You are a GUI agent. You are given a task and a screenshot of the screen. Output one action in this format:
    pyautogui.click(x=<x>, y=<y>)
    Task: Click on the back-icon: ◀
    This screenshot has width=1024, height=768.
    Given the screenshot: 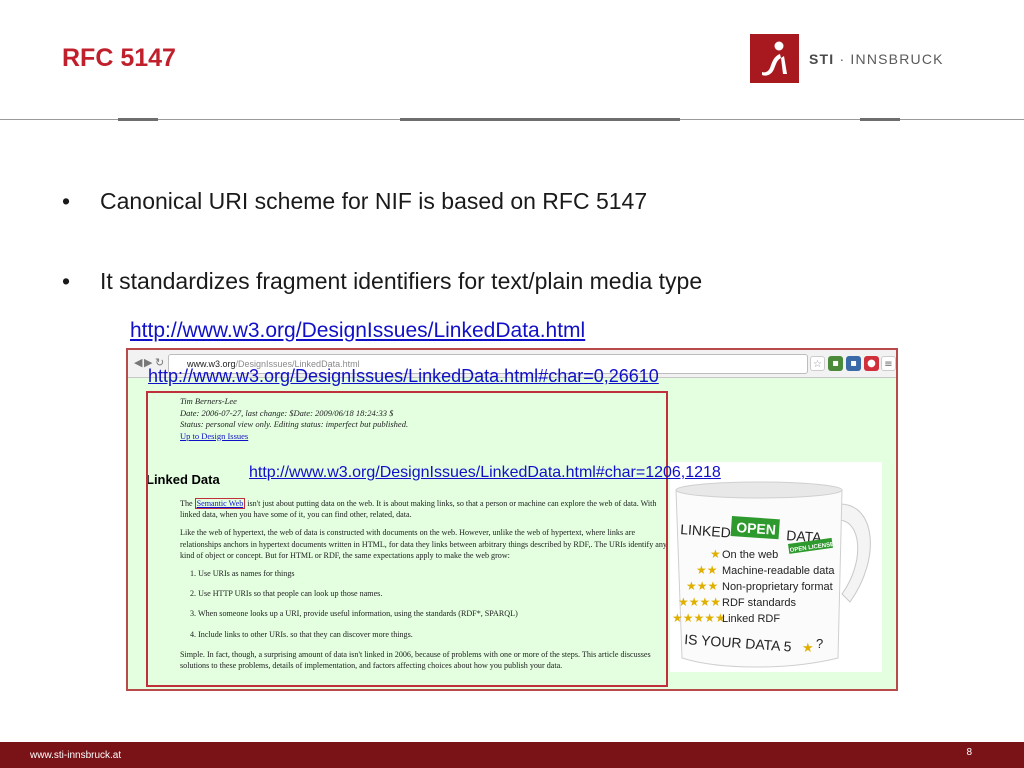 What is the action you would take?
    pyautogui.click(x=138, y=362)
    